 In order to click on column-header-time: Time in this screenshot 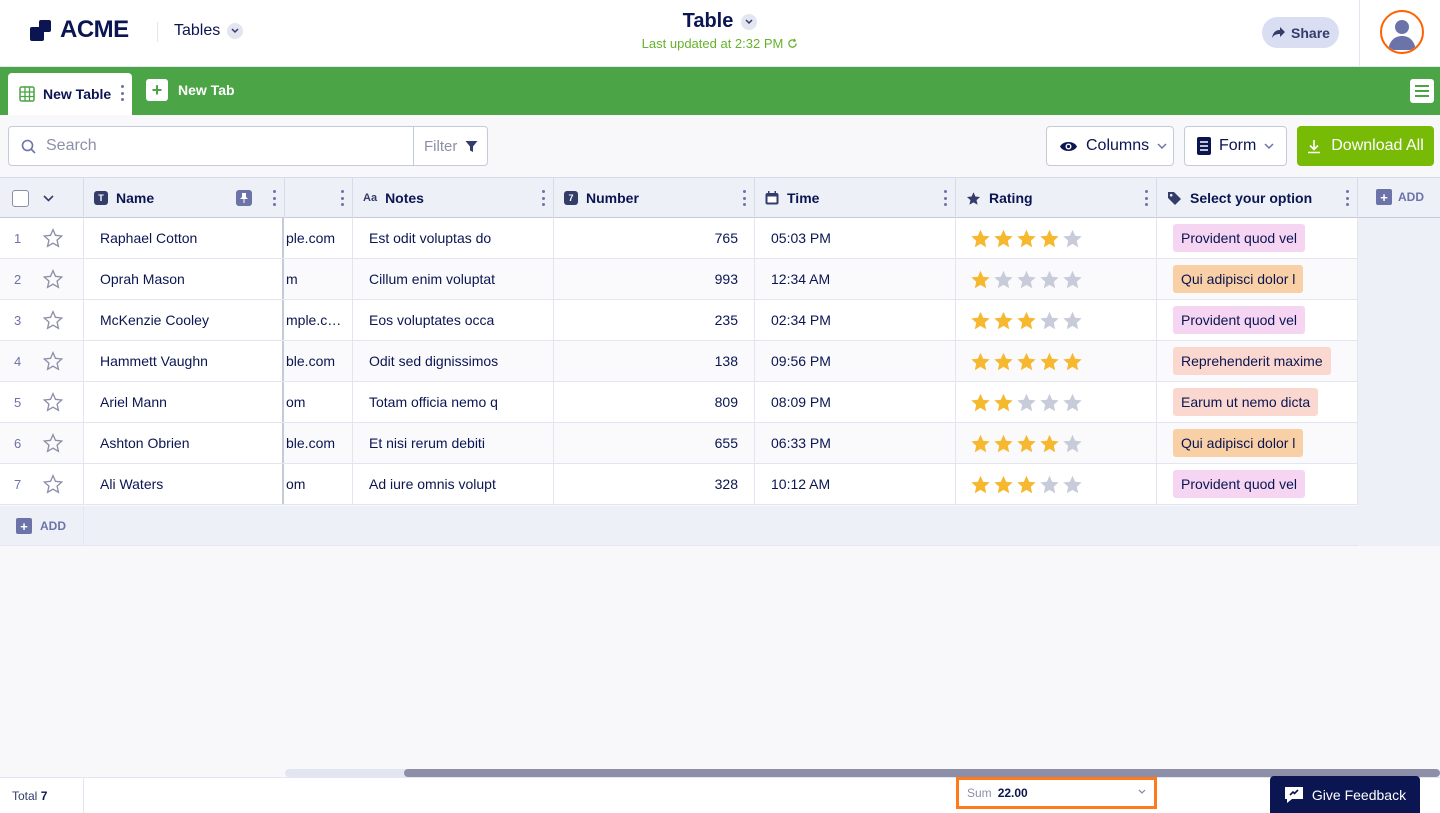, I will do `click(855, 198)`.